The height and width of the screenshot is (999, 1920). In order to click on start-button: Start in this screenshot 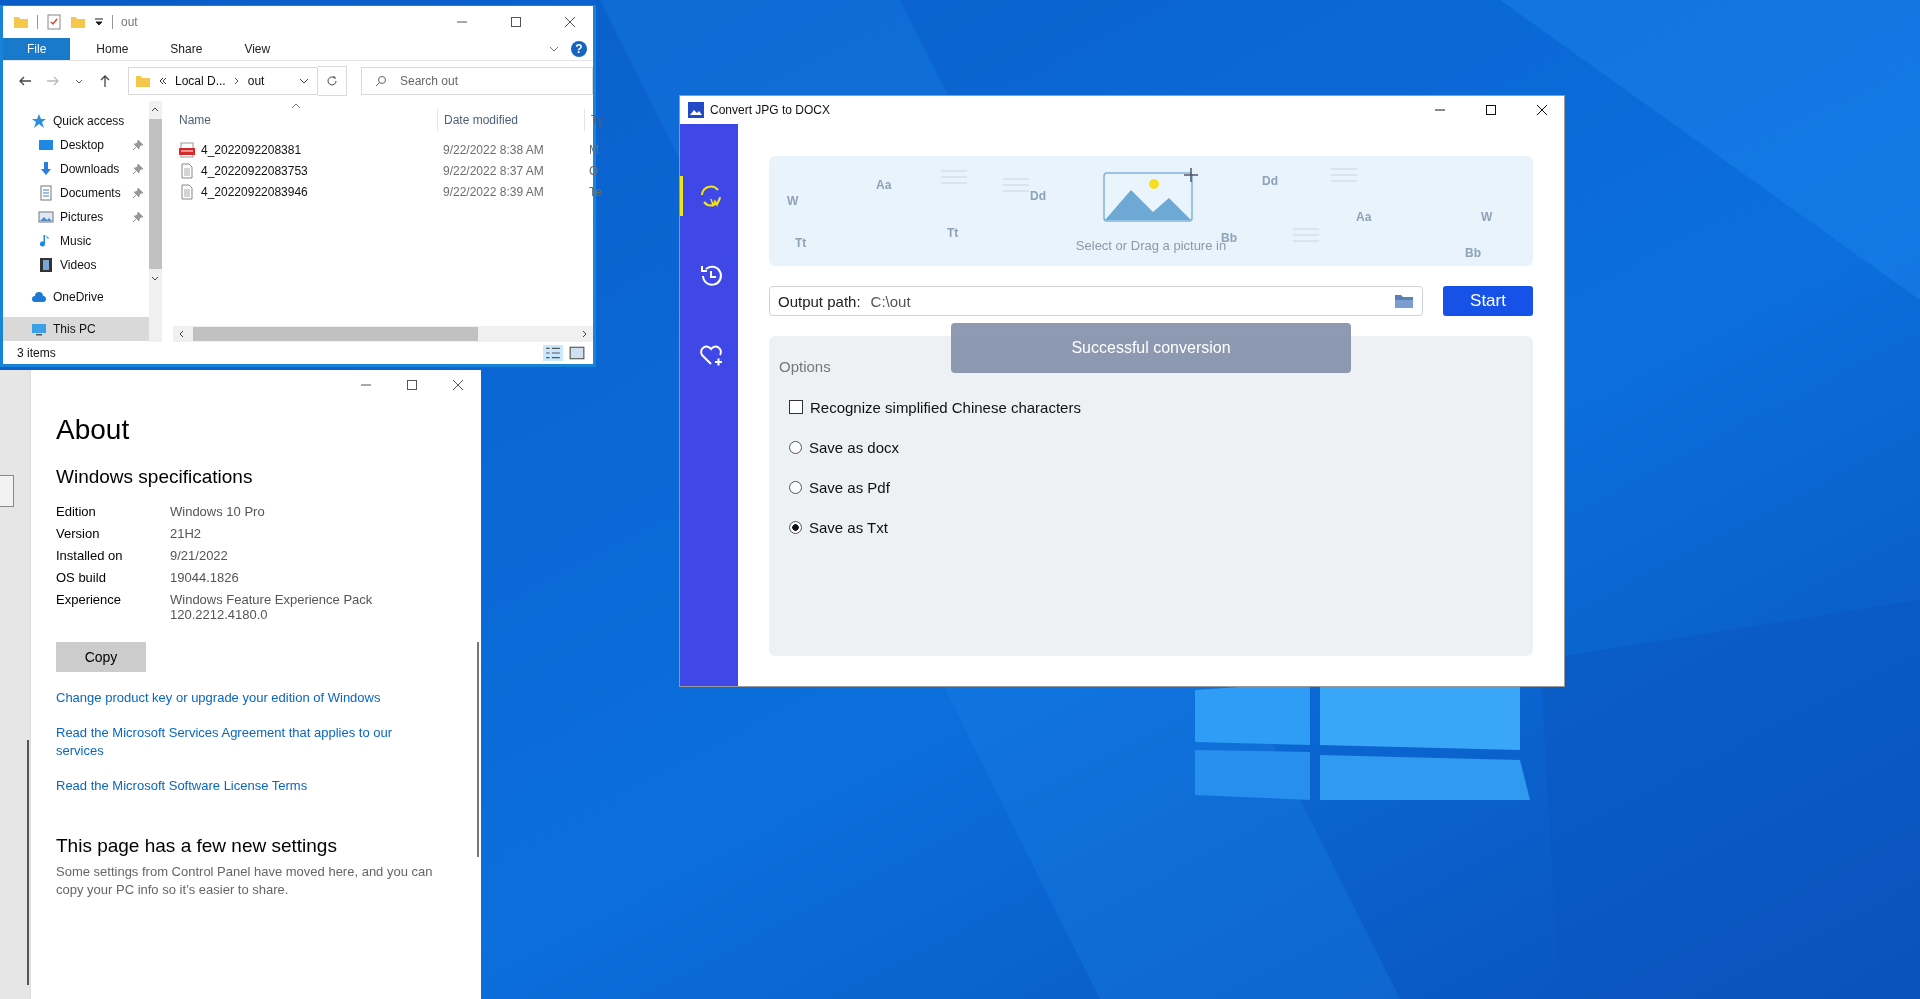, I will do `click(1488, 301)`.